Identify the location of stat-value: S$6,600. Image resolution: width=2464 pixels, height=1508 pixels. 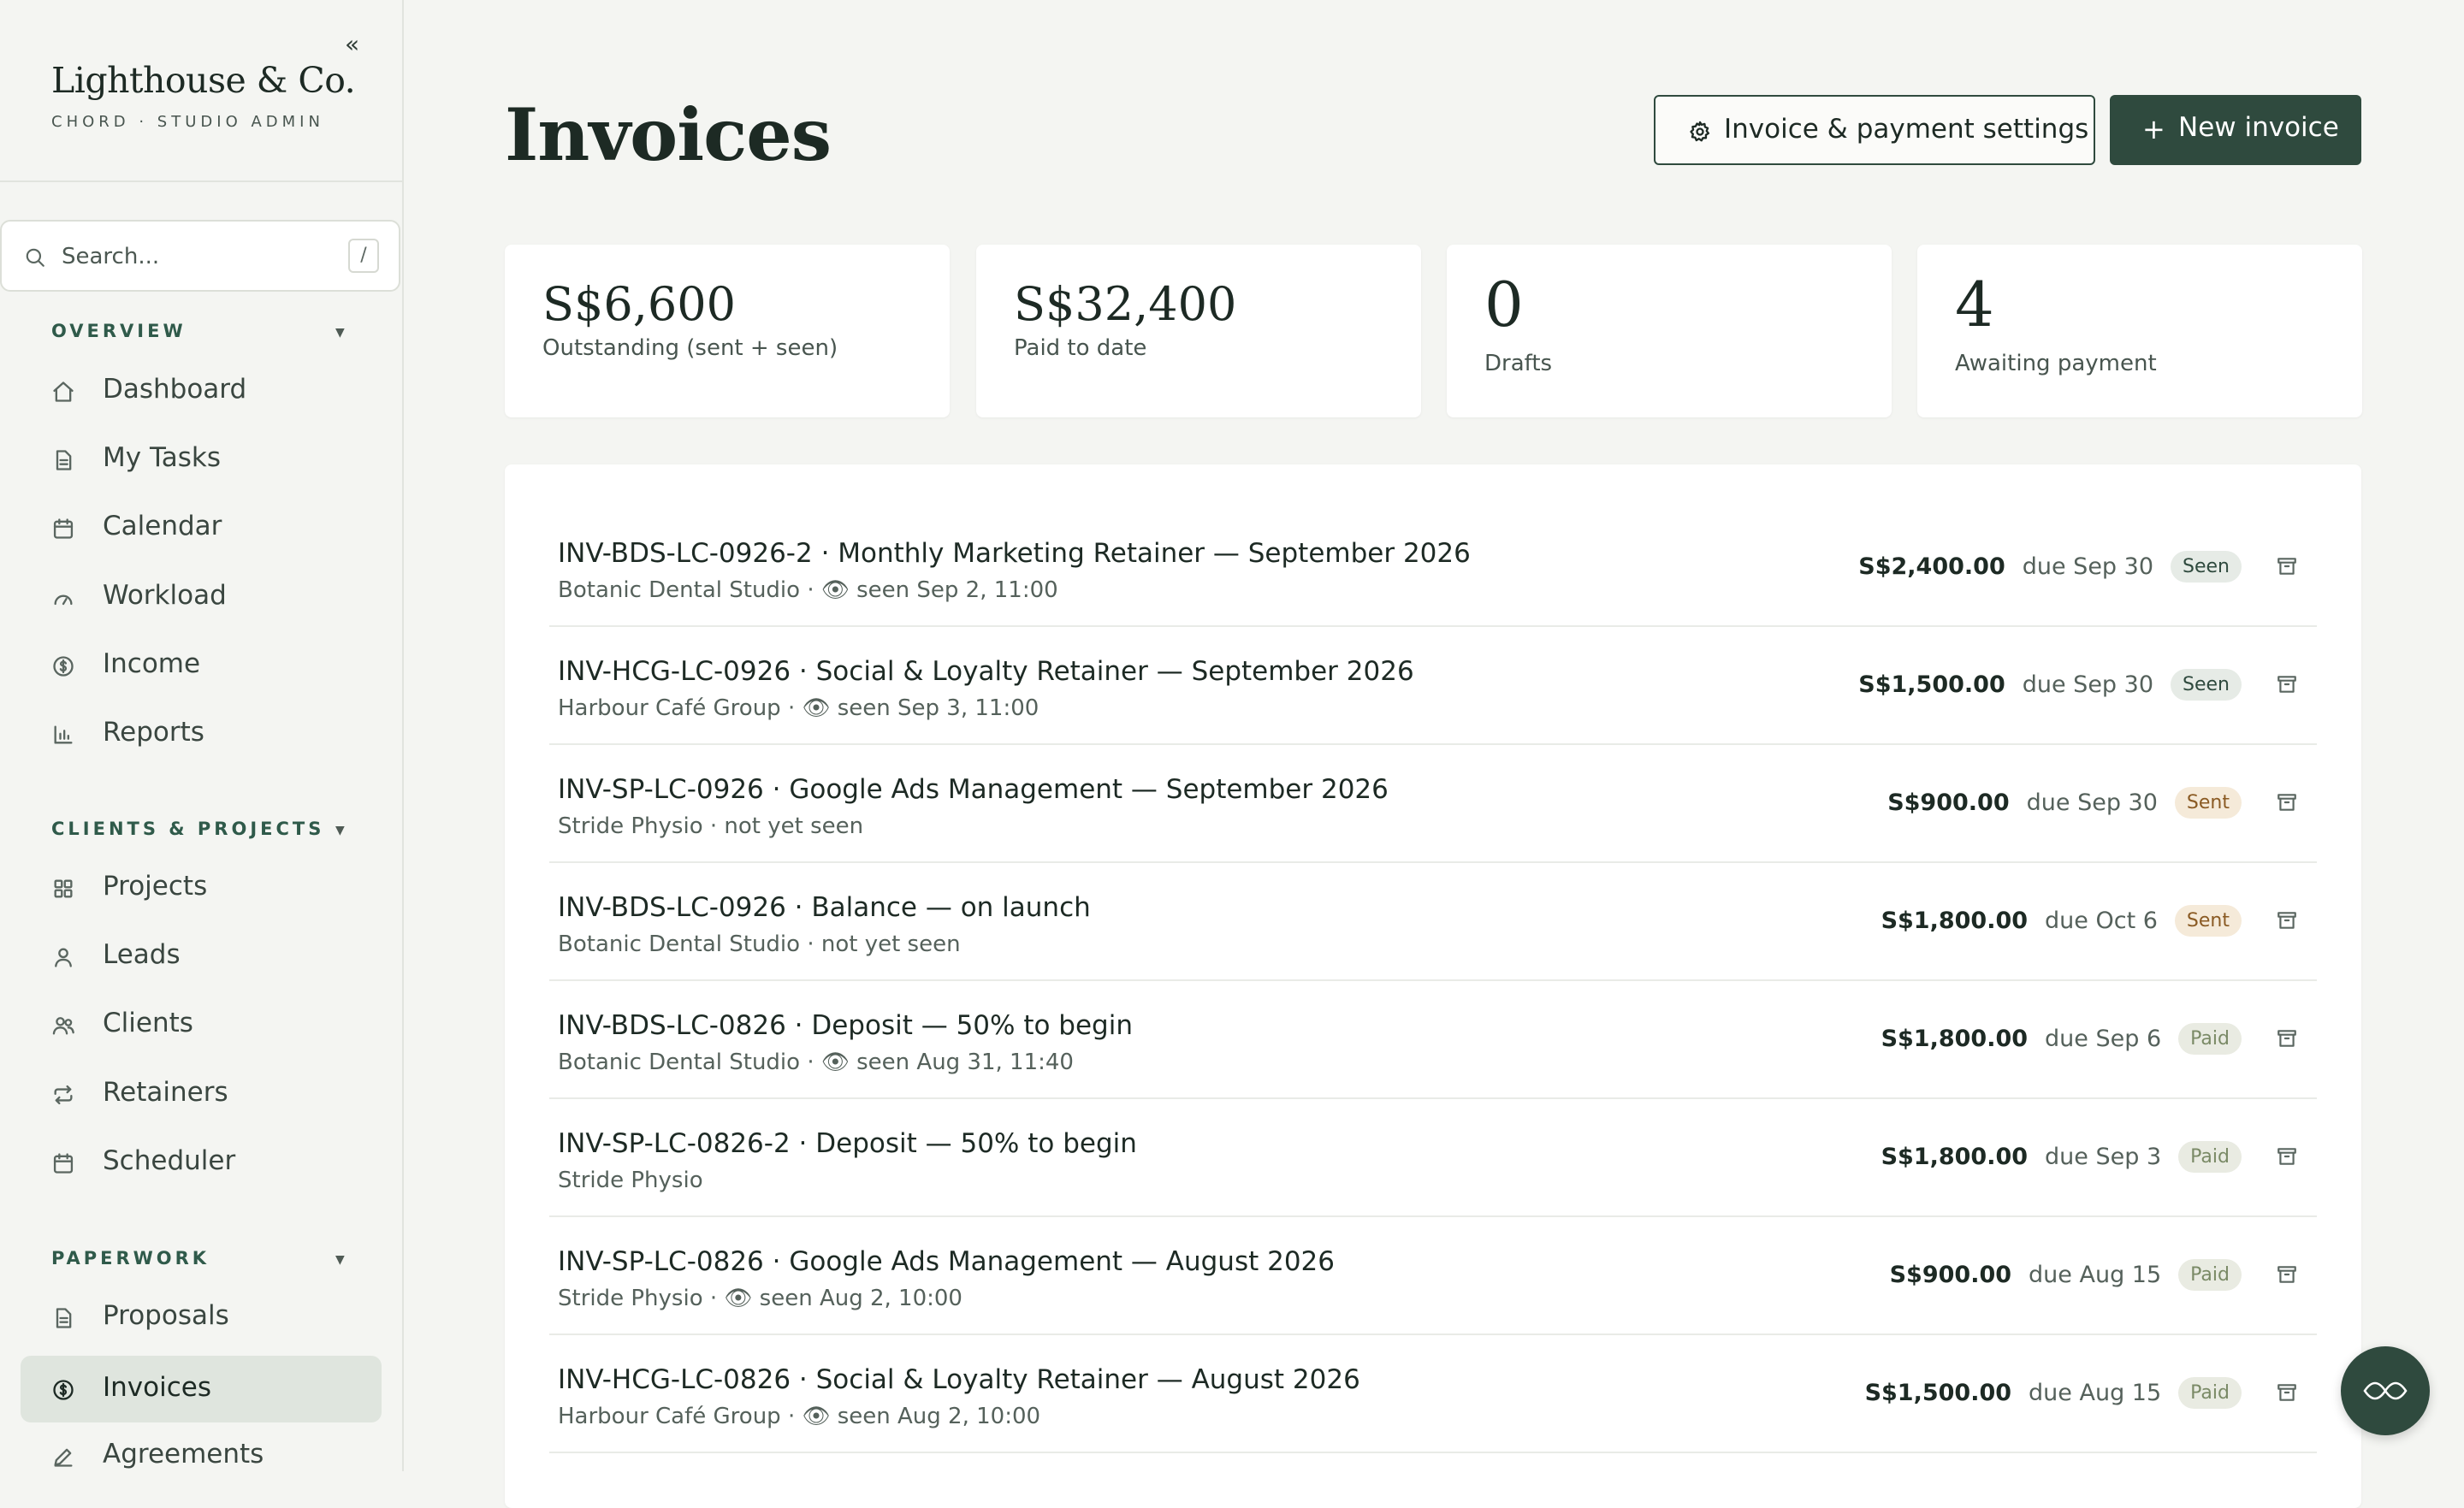
(639, 304).